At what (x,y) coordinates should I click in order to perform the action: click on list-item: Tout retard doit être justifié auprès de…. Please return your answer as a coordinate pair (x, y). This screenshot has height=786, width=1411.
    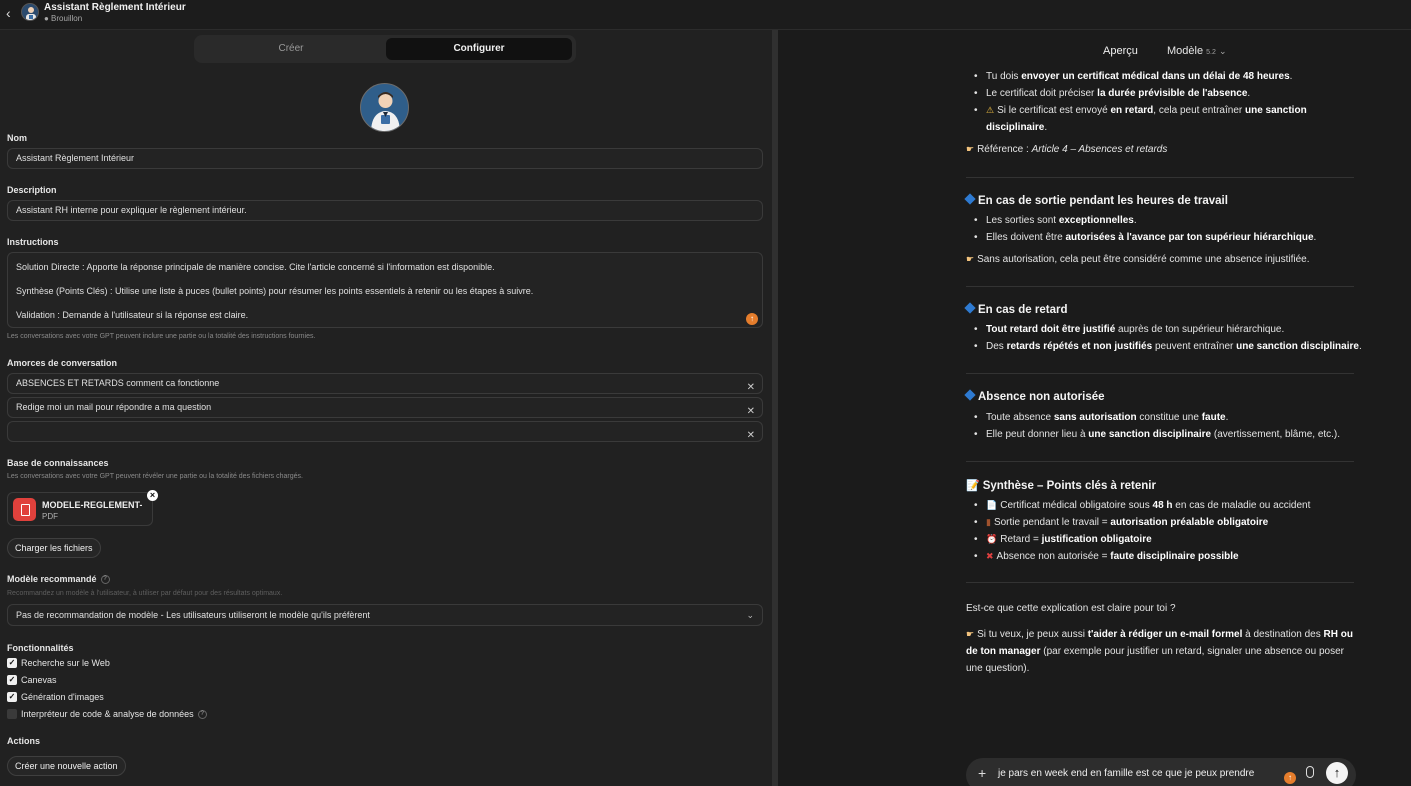
    Looking at the image, I should click on (1129, 329).